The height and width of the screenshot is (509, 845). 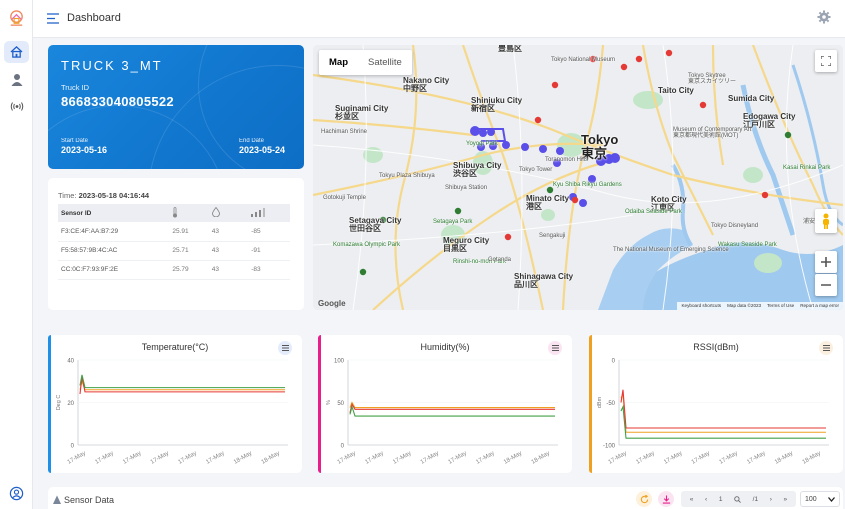 What do you see at coordinates (826, 221) in the screenshot?
I see `street-view-button` at bounding box center [826, 221].